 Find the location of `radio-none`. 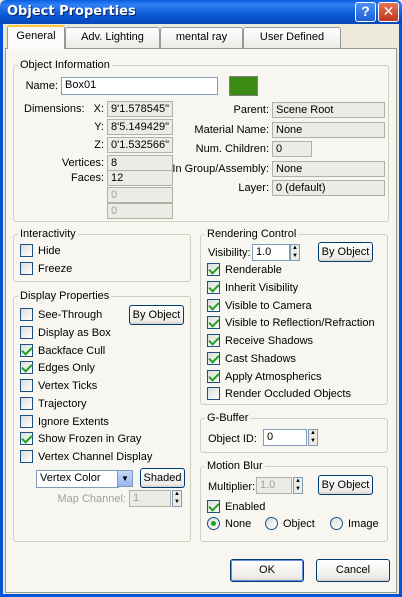

radio-none is located at coordinates (213, 523).